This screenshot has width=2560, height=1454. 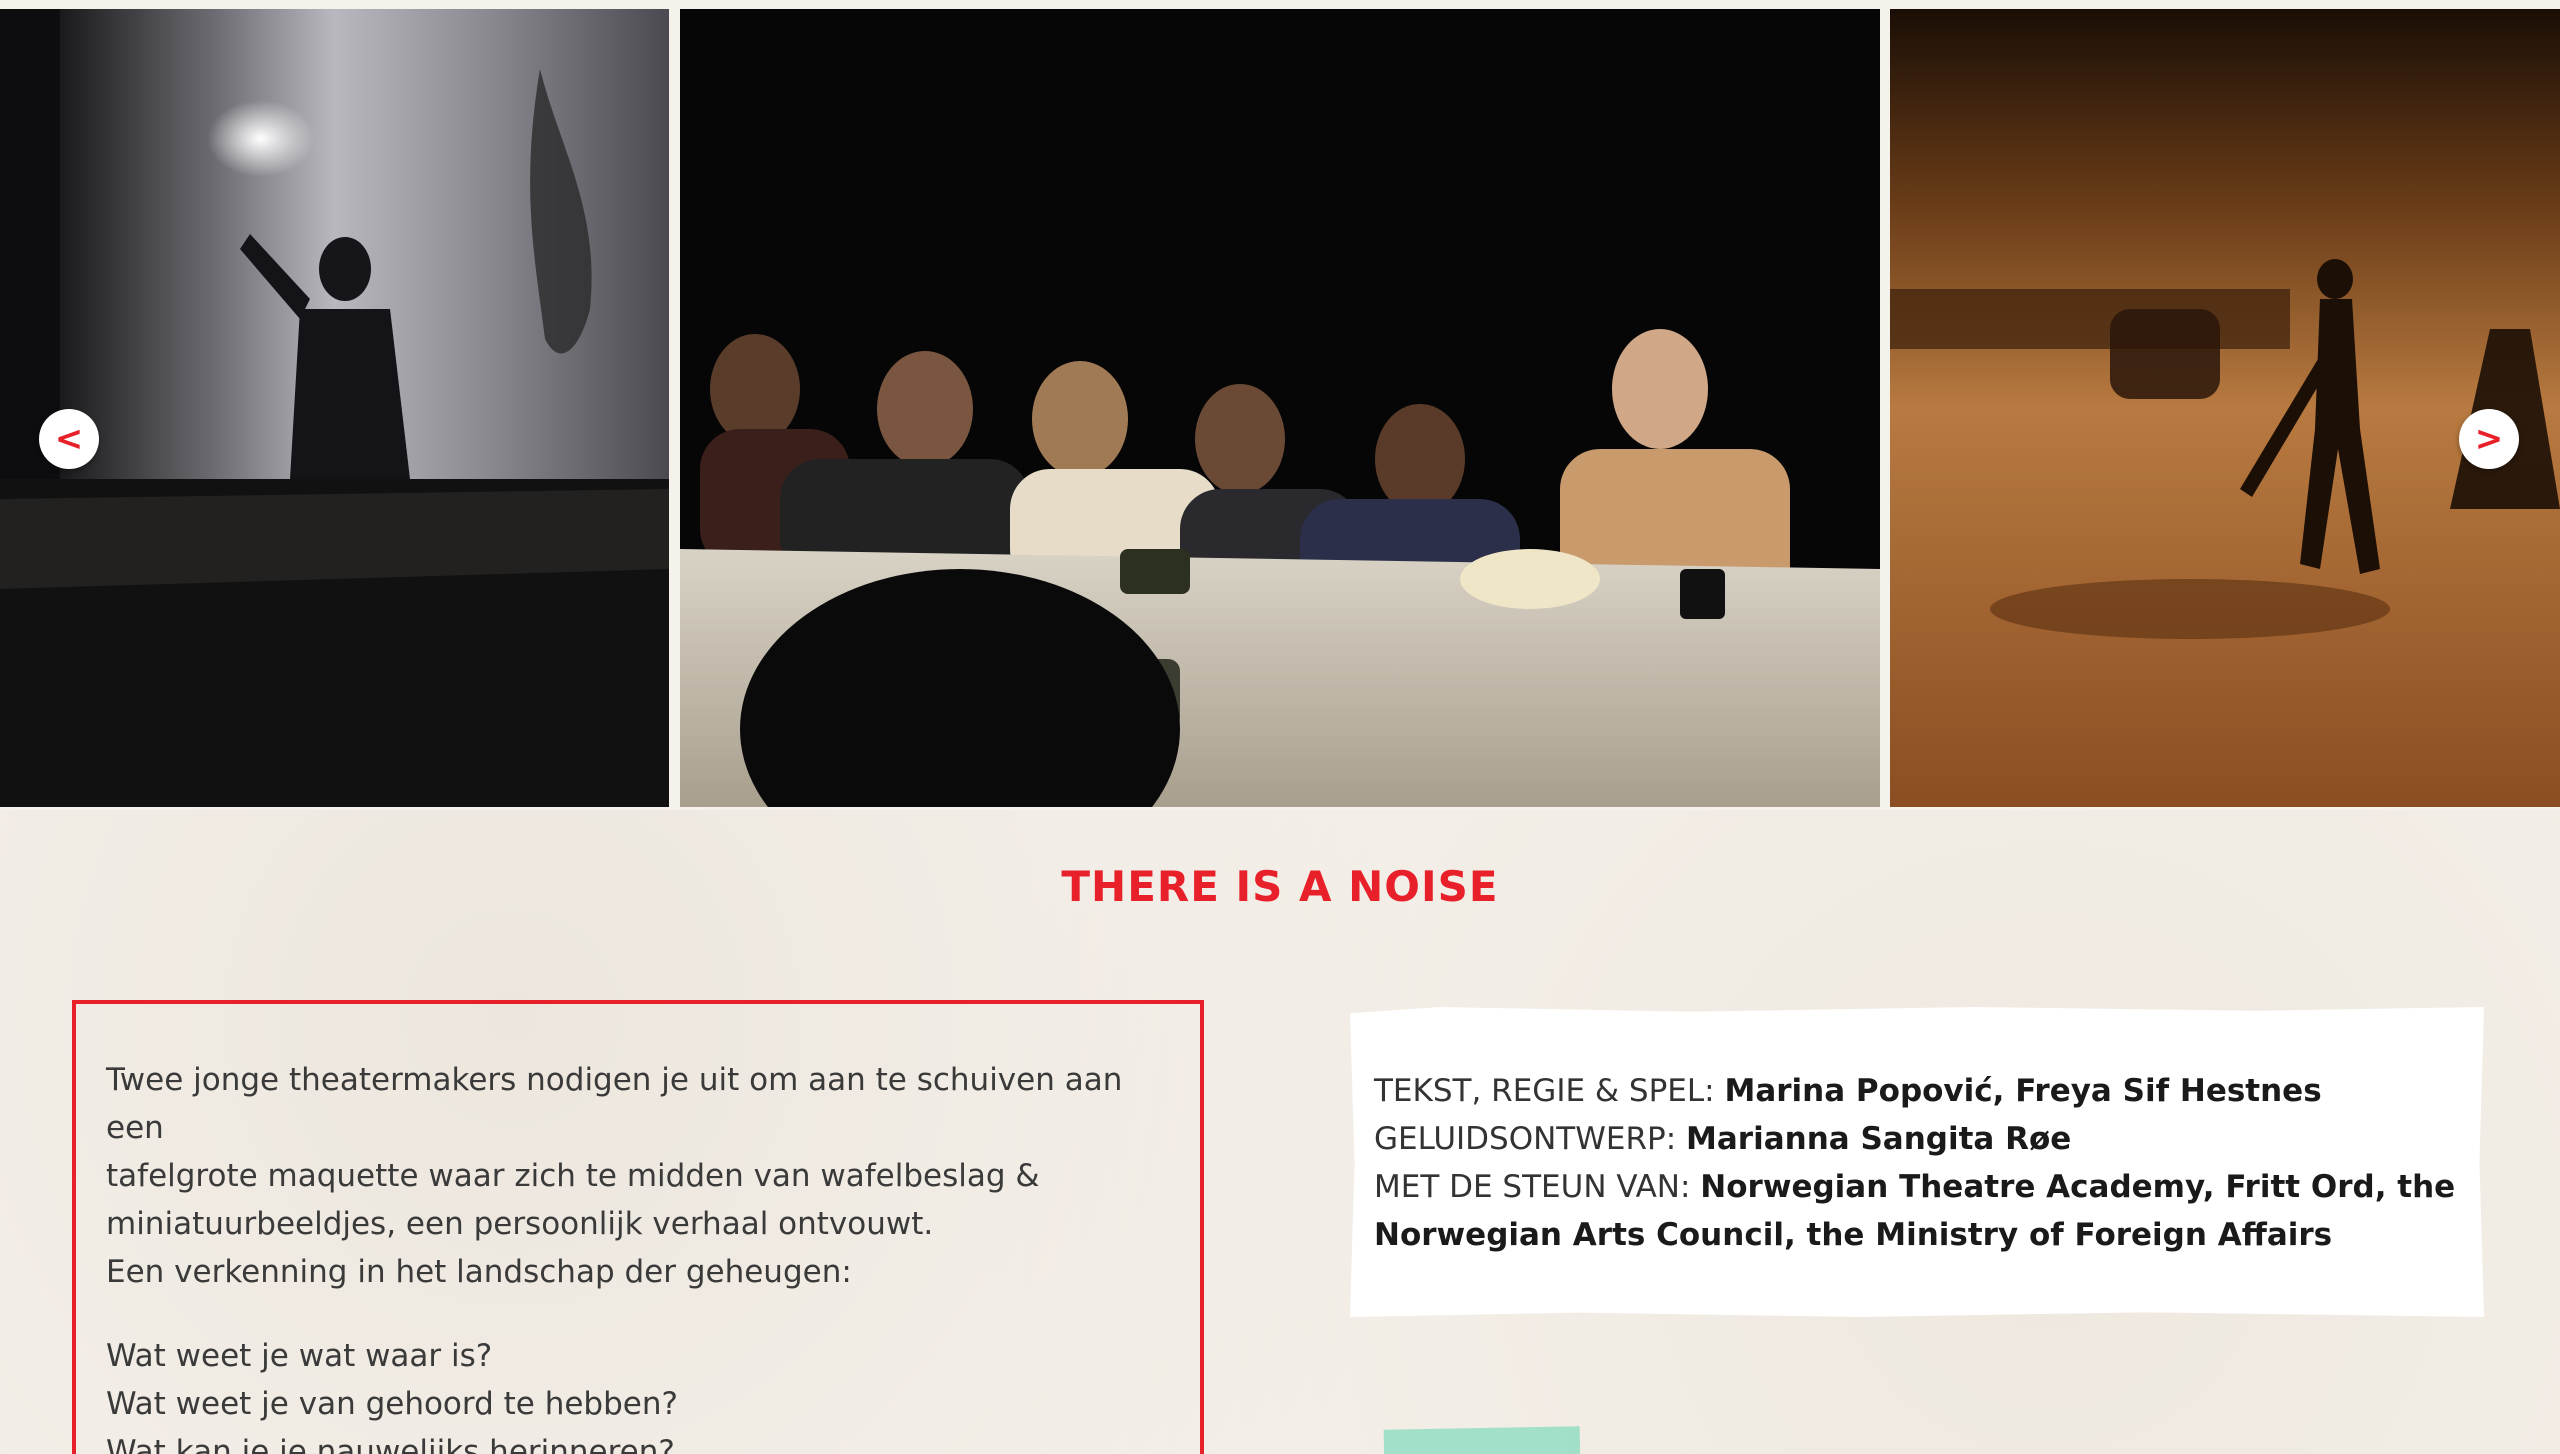 I want to click on credit-label: TEKST, REGIE & SPEL:, so click(x=1544, y=1091).